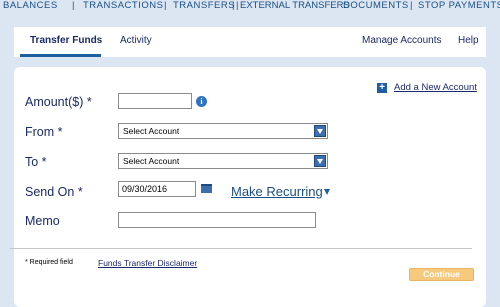 Image resolution: width=500 pixels, height=307 pixels. What do you see at coordinates (204, 6) in the screenshot?
I see `nav-transfers: TRANSFERS` at bounding box center [204, 6].